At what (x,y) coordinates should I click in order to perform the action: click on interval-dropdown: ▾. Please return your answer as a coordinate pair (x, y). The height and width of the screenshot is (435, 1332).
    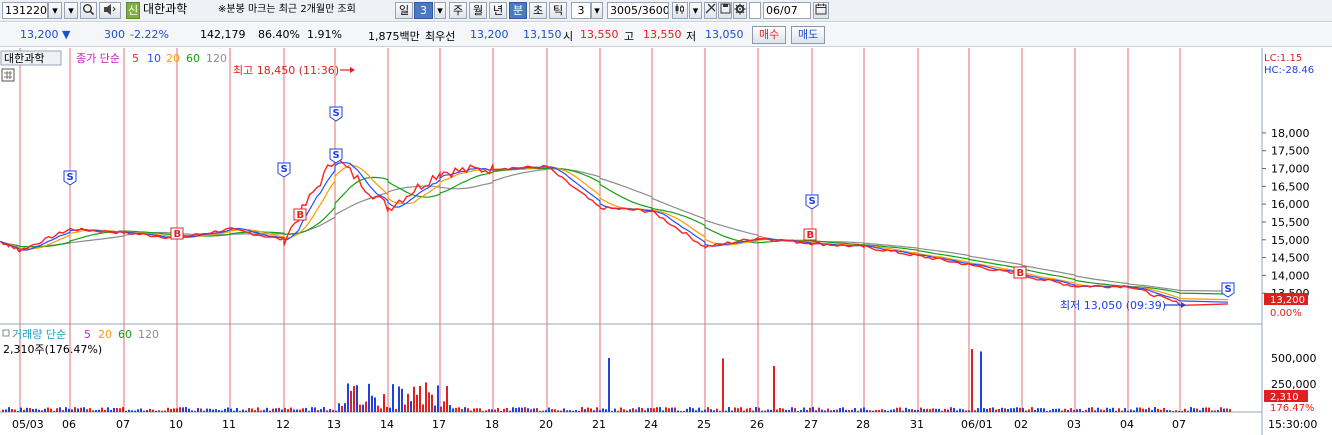
    Looking at the image, I should click on (597, 10).